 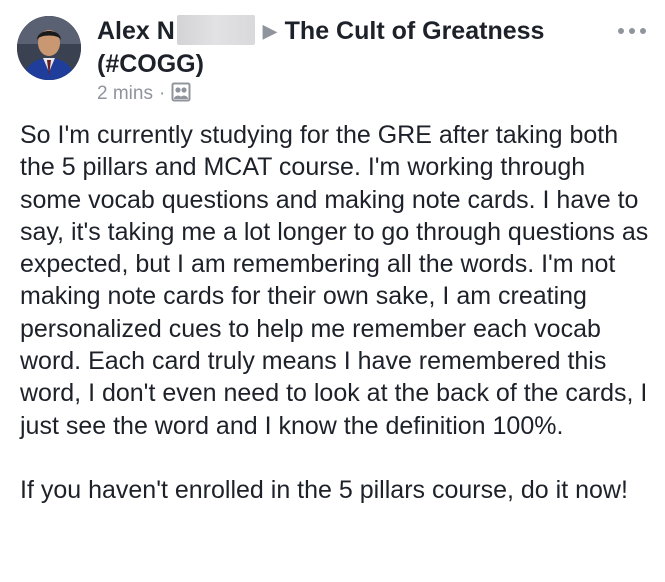 I want to click on post-header: Alex N ▶ The Cult of Greatness, so click(x=347, y=31).